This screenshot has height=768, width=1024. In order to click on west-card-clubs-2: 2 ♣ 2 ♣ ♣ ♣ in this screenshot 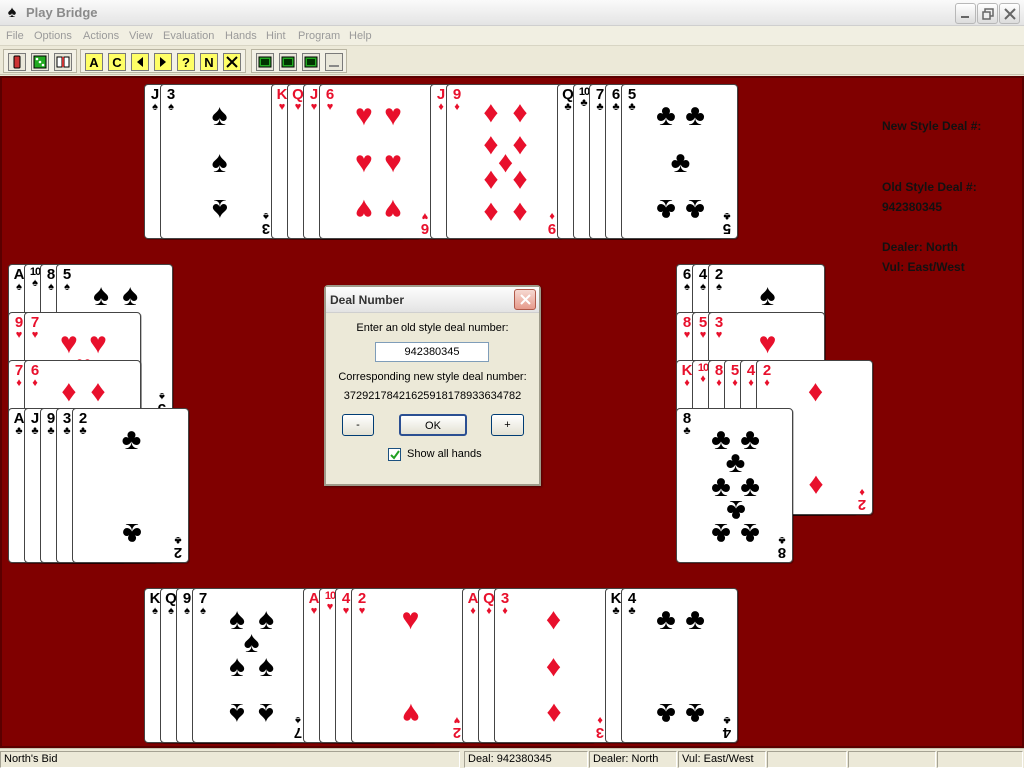, I will do `click(130, 485)`.